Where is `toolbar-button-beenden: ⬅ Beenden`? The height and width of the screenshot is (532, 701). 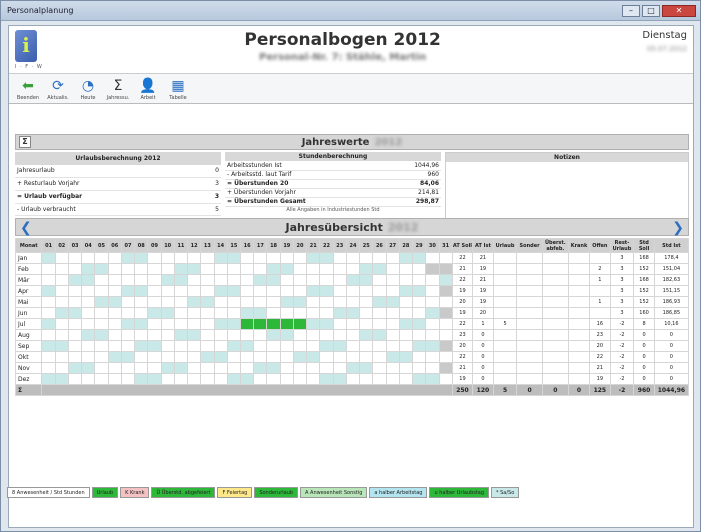
toolbar-button-beenden: ⬅ Beenden is located at coordinates (28, 89).